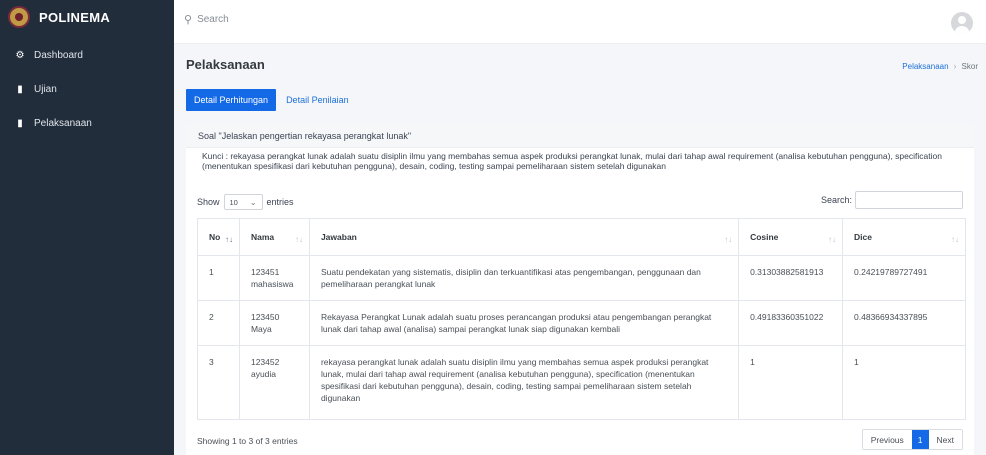 The image size is (986, 455). I want to click on cell-cosine: 0.31303882581913, so click(791, 278).